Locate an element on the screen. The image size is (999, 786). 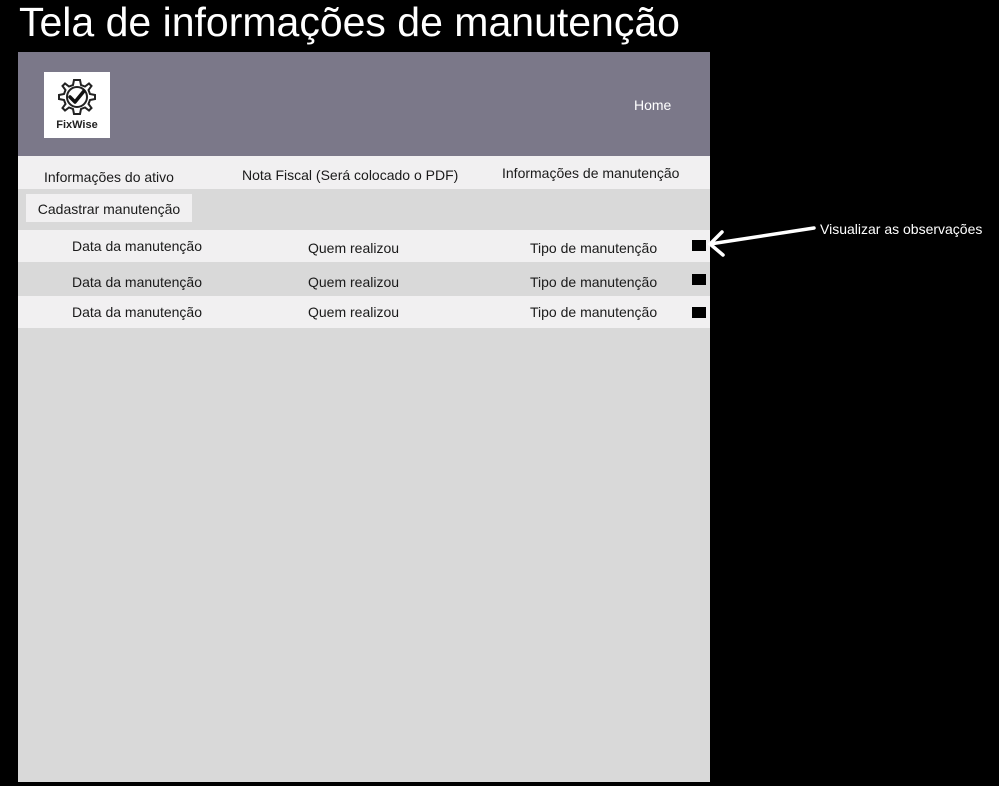
logo: FixWise is located at coordinates (77, 105).